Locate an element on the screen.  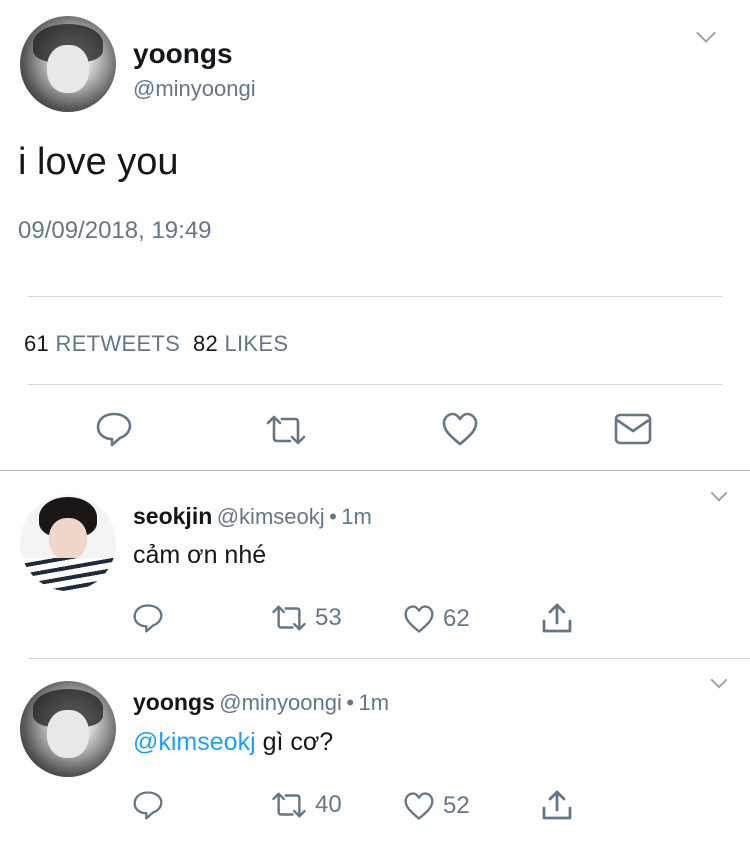
author-handle: @minyoongi is located at coordinates (194, 89).